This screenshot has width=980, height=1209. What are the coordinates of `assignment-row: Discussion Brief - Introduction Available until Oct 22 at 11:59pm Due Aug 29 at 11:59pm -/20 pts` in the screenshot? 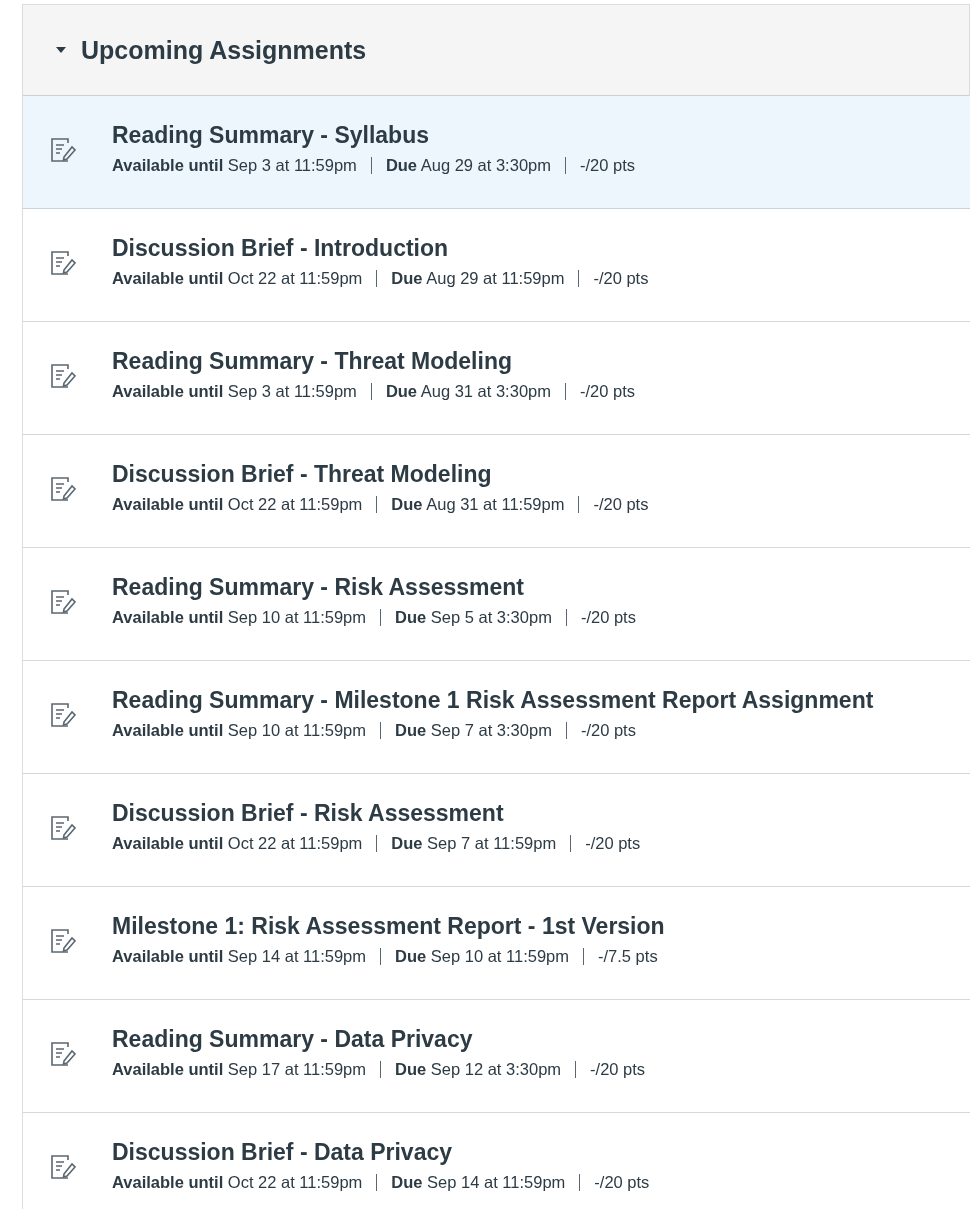 It's located at (496, 265).